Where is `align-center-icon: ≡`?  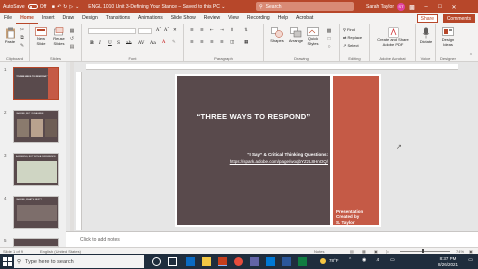 align-center-icon: ≡ is located at coordinates (202, 42).